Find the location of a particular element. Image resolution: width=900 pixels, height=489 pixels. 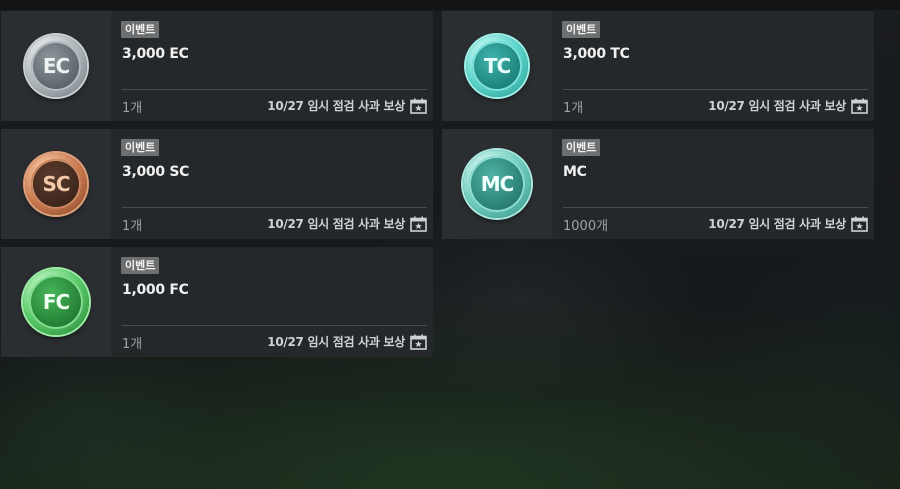

item-thumbnail: SC is located at coordinates (56, 184).